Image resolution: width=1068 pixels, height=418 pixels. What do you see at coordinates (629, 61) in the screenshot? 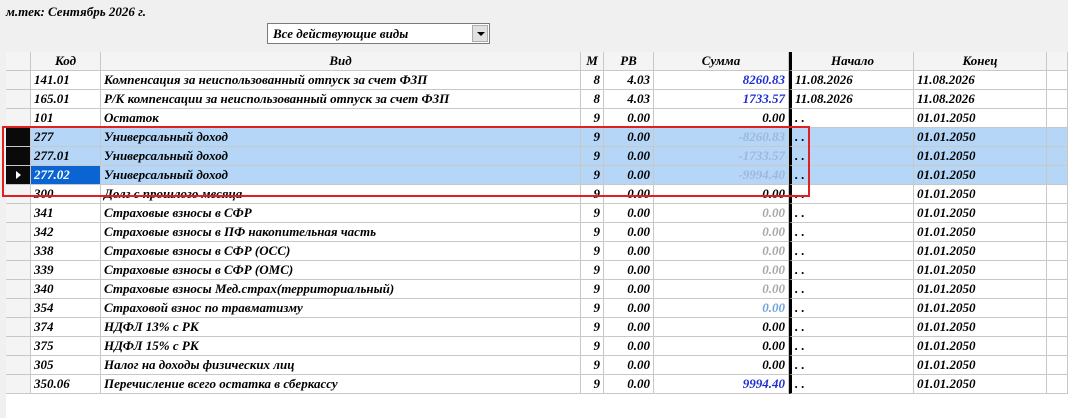
I see `column-header-rv: РВ` at bounding box center [629, 61].